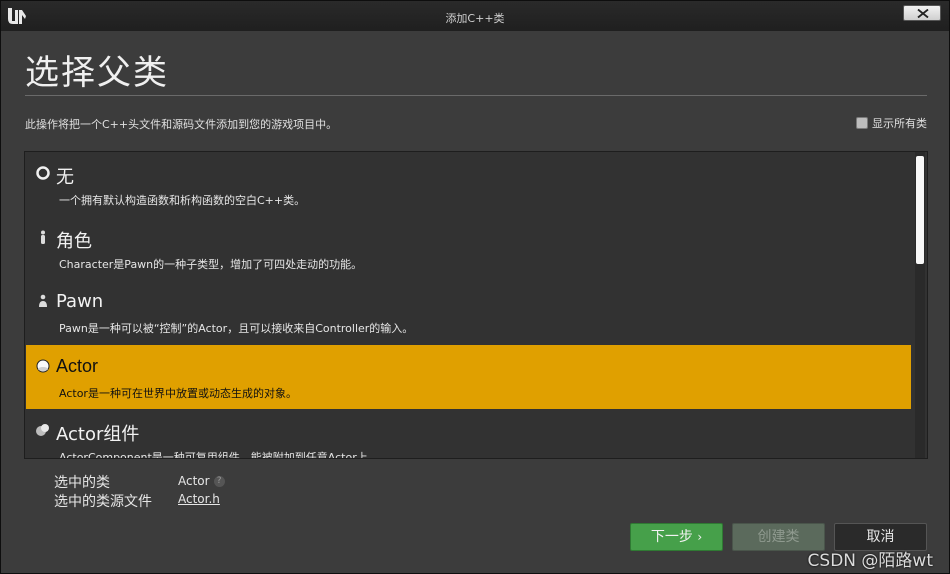 The image size is (950, 574). What do you see at coordinates (219, 481) in the screenshot?
I see `help-icon: ?` at bounding box center [219, 481].